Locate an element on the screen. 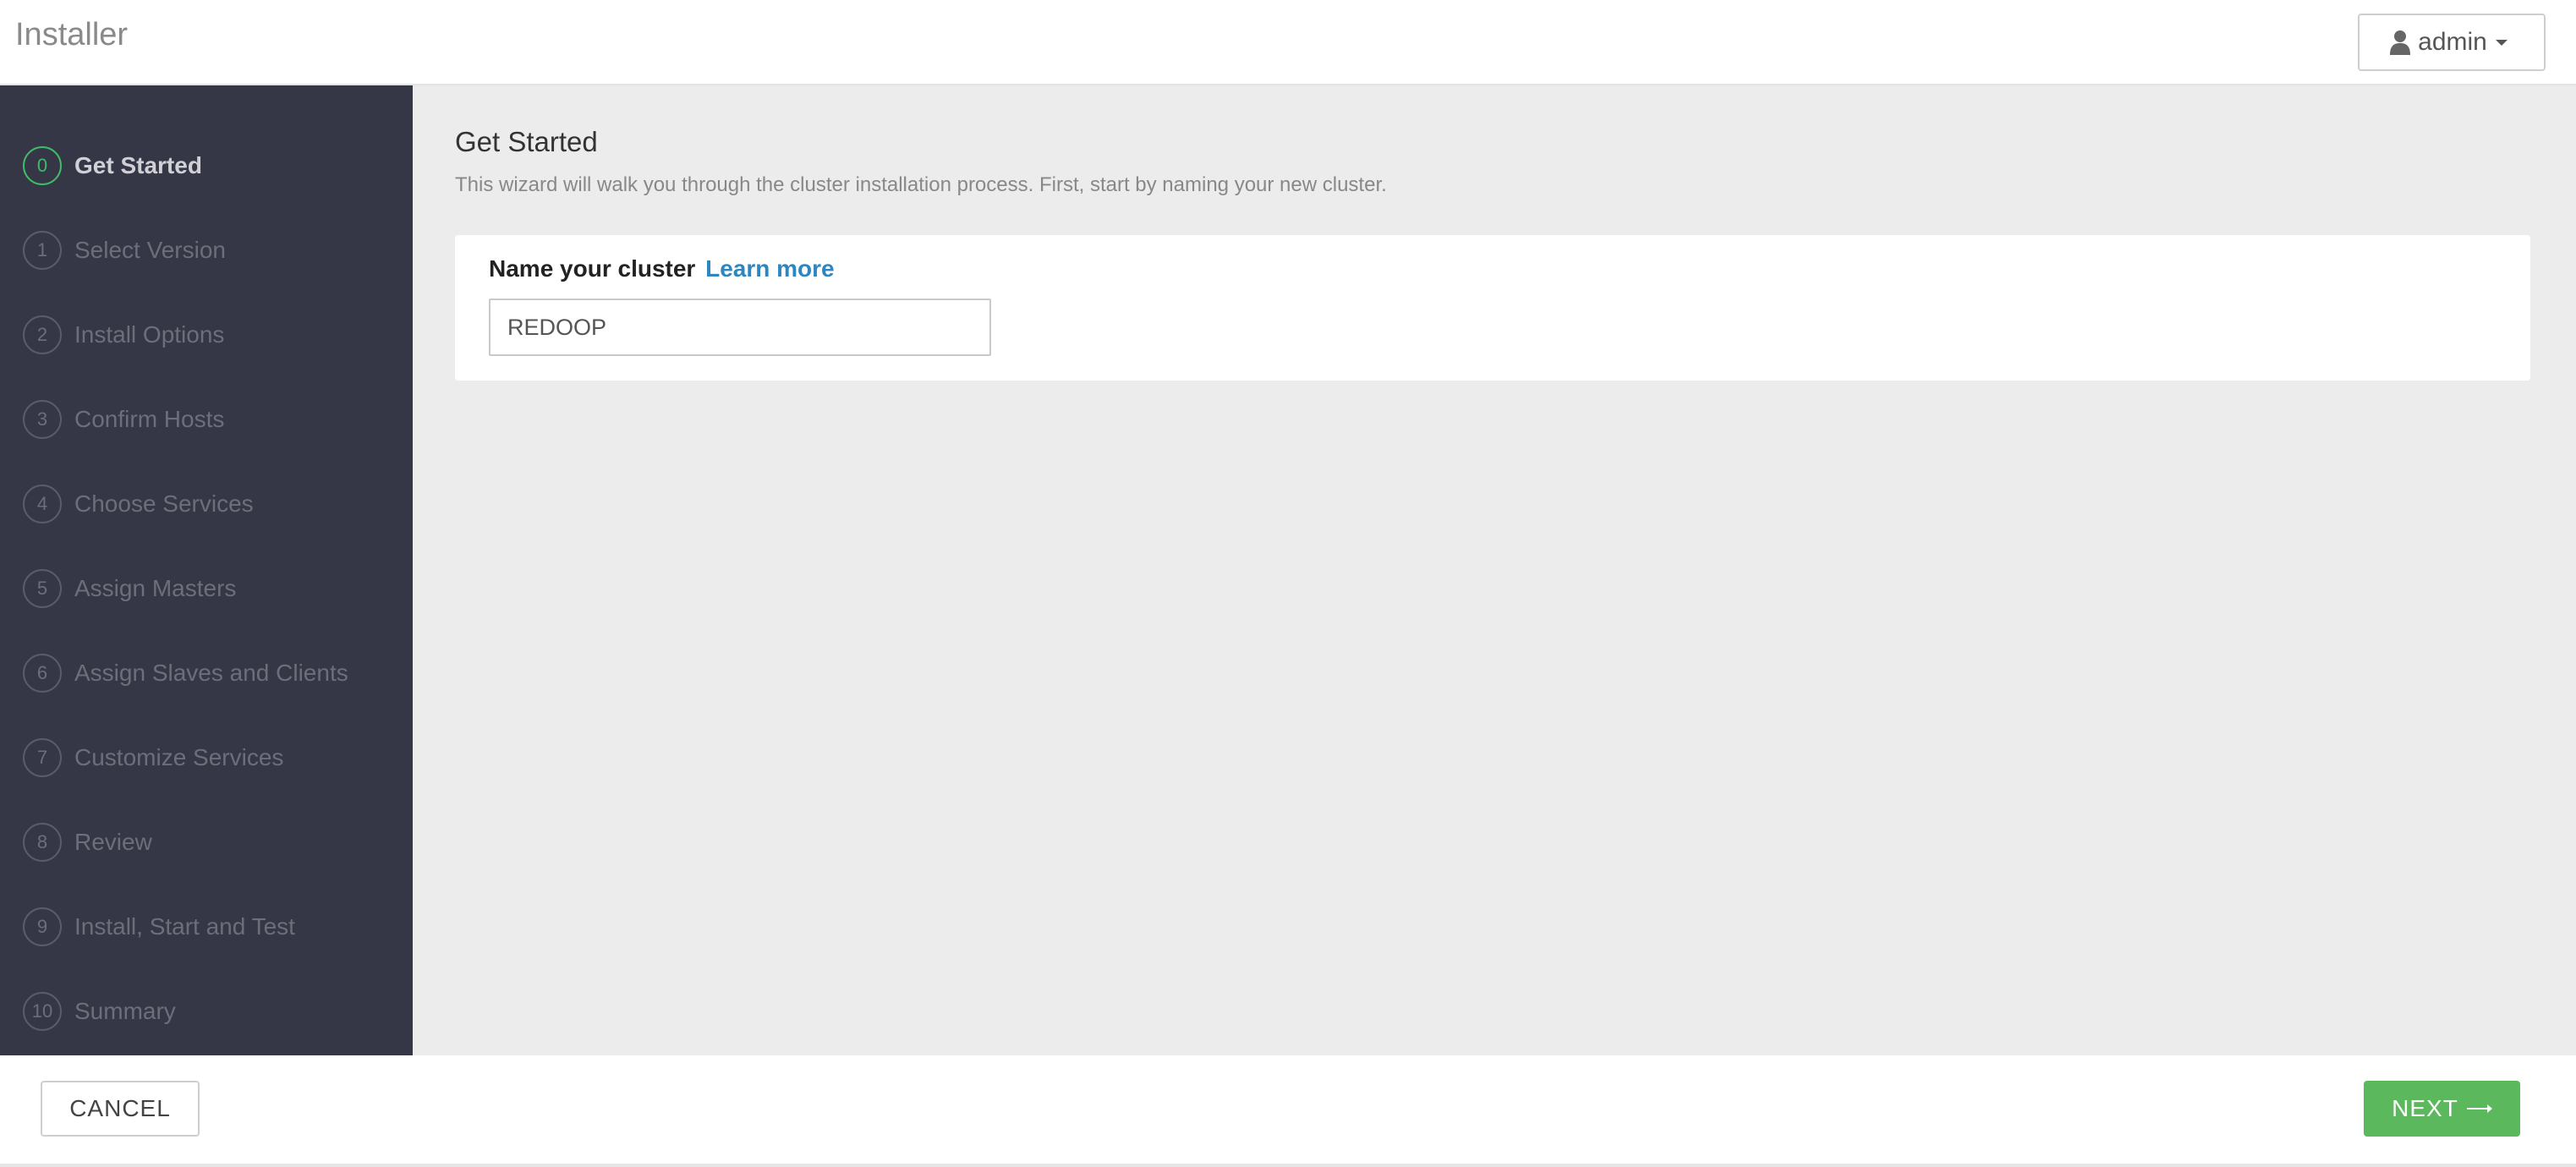 The width and height of the screenshot is (2576, 1167). step-customize-services: 7 Customize Services is located at coordinates (206, 757).